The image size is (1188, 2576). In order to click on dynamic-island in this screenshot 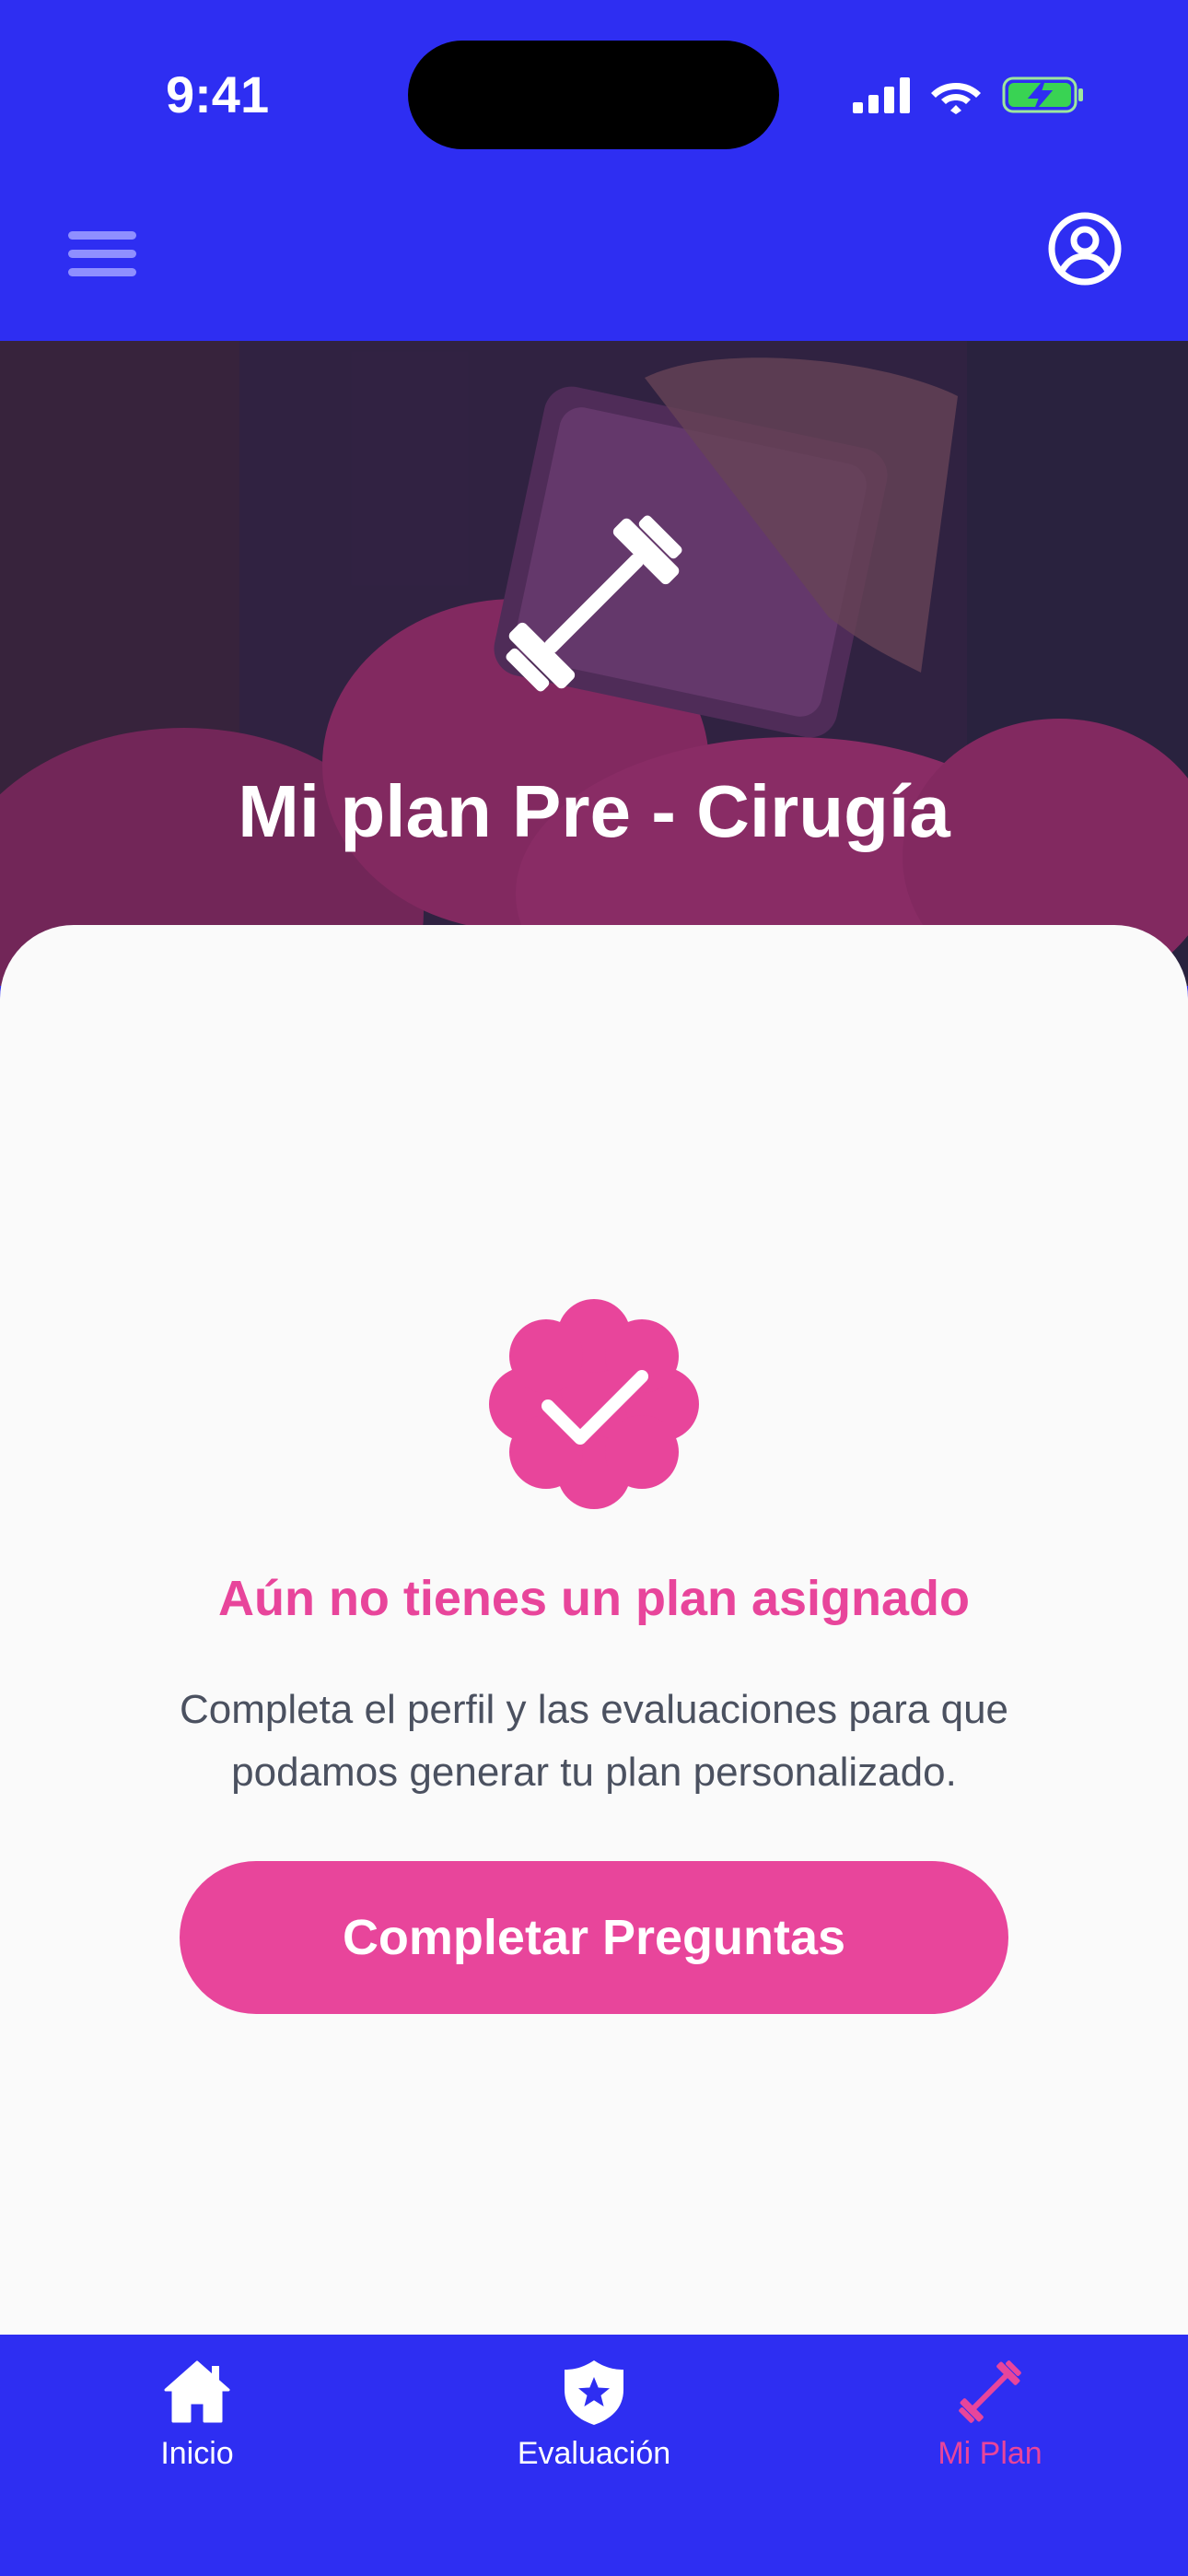, I will do `click(593, 95)`.